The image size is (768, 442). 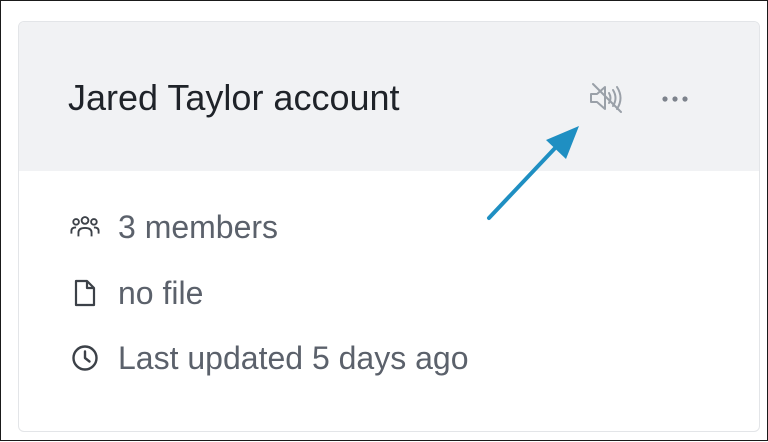 What do you see at coordinates (234, 97) in the screenshot?
I see `card-title: Jared Taylor account` at bounding box center [234, 97].